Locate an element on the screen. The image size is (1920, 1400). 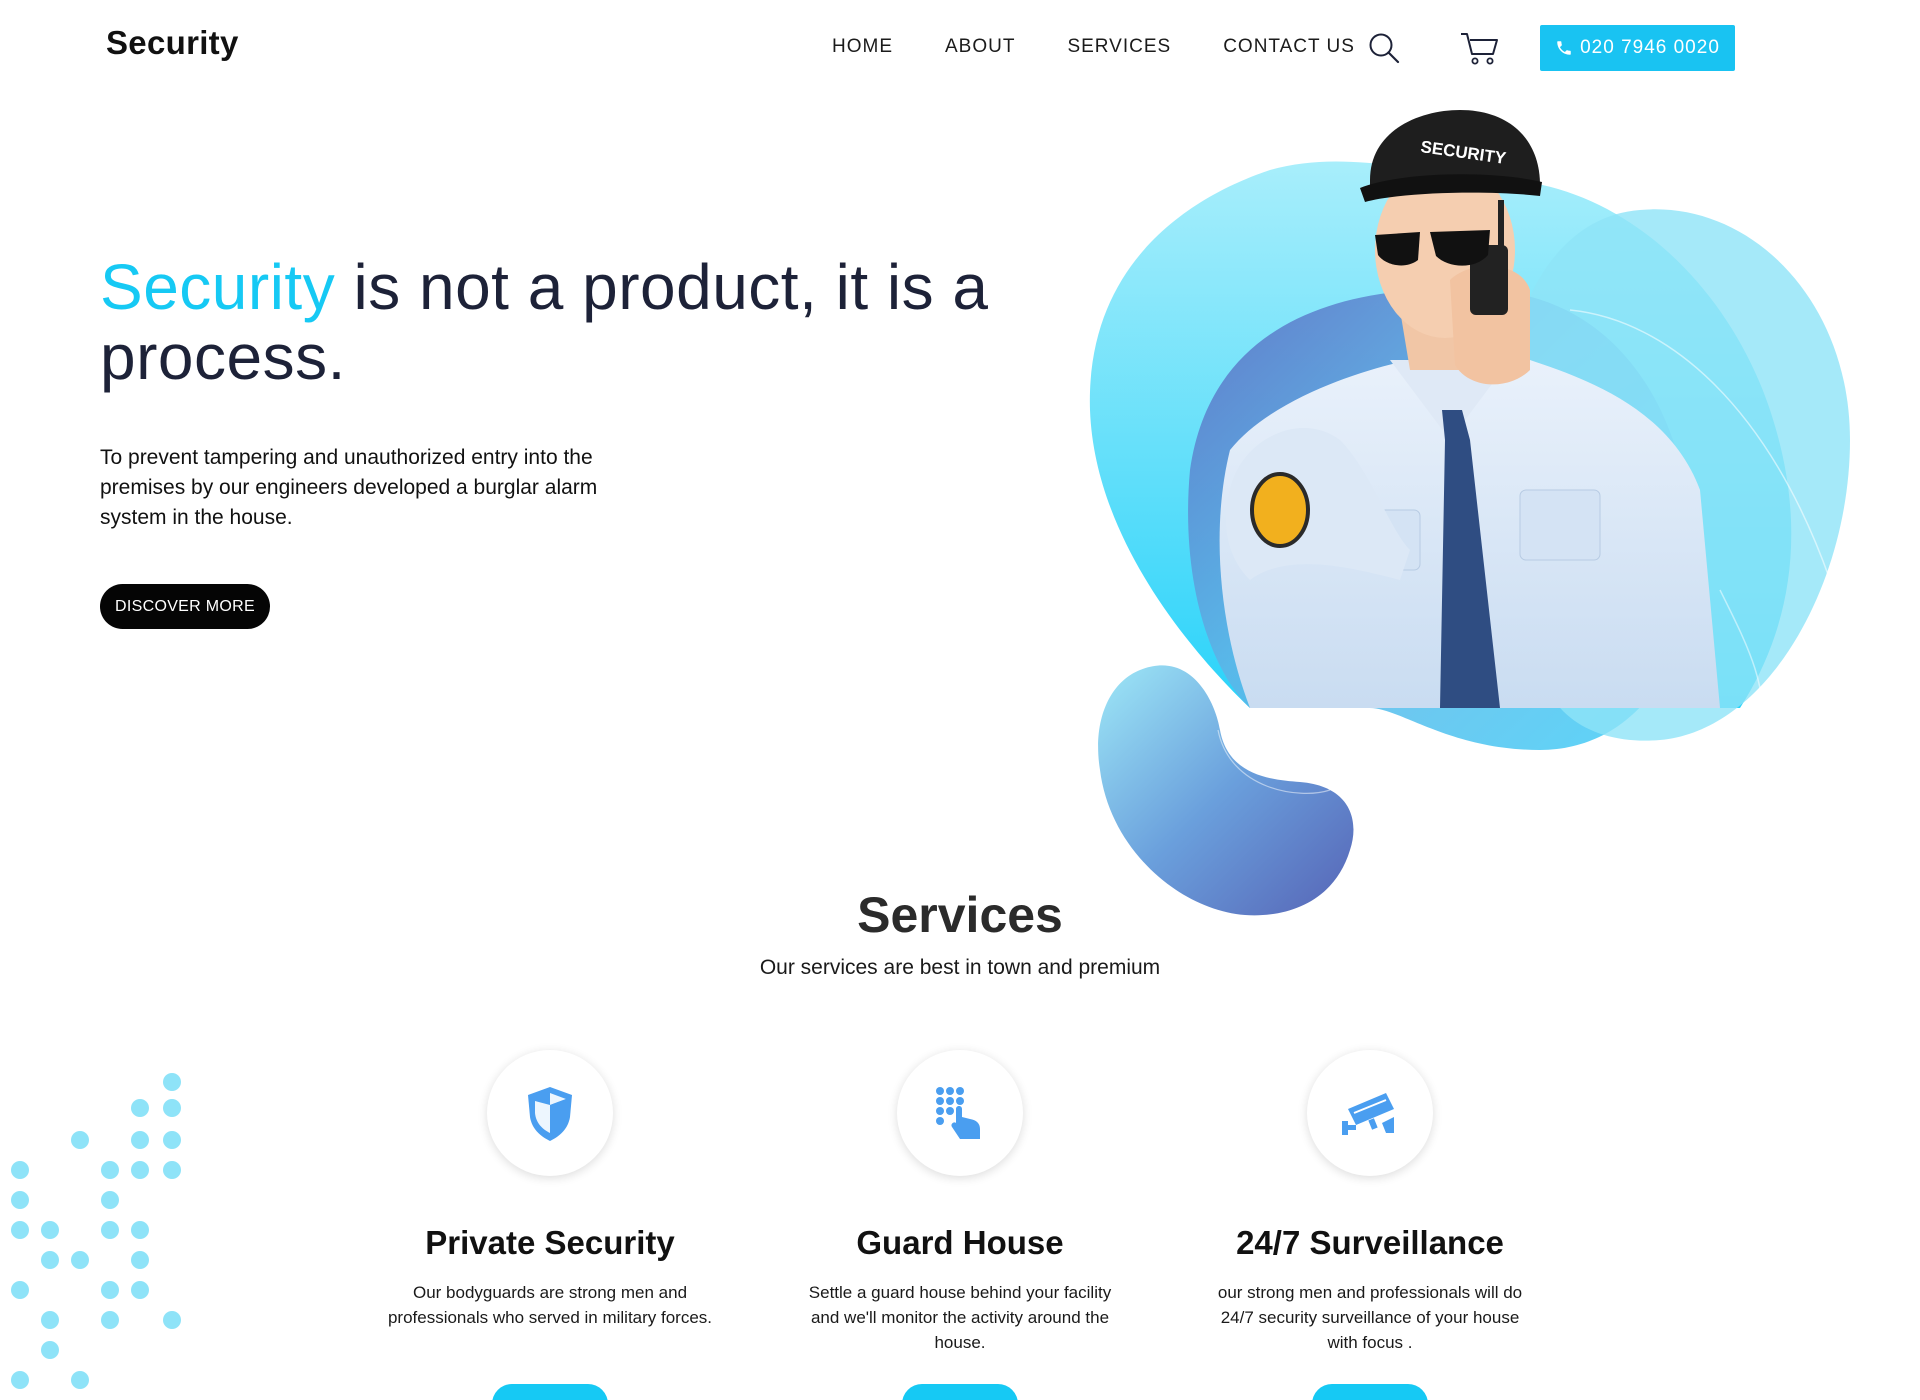
search-icon is located at coordinates (1384, 48).